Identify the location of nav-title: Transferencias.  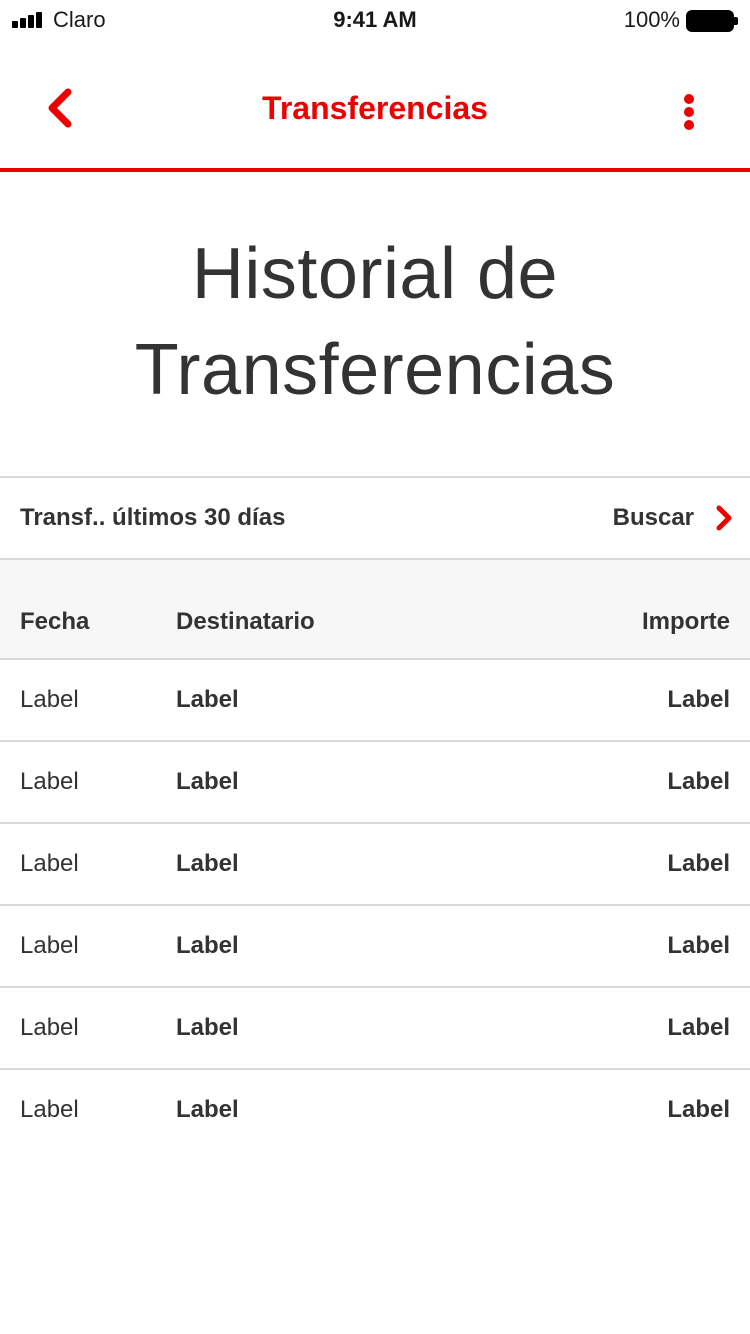
(375, 108).